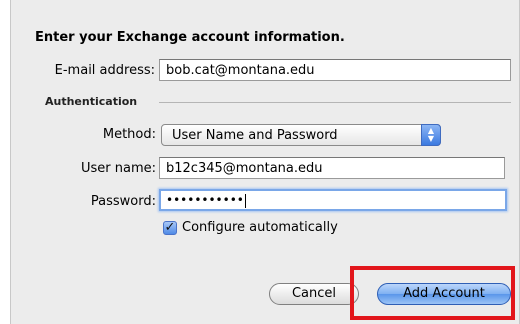 Image resolution: width=520 pixels, height=324 pixels. I want to click on text-caret, so click(245, 200).